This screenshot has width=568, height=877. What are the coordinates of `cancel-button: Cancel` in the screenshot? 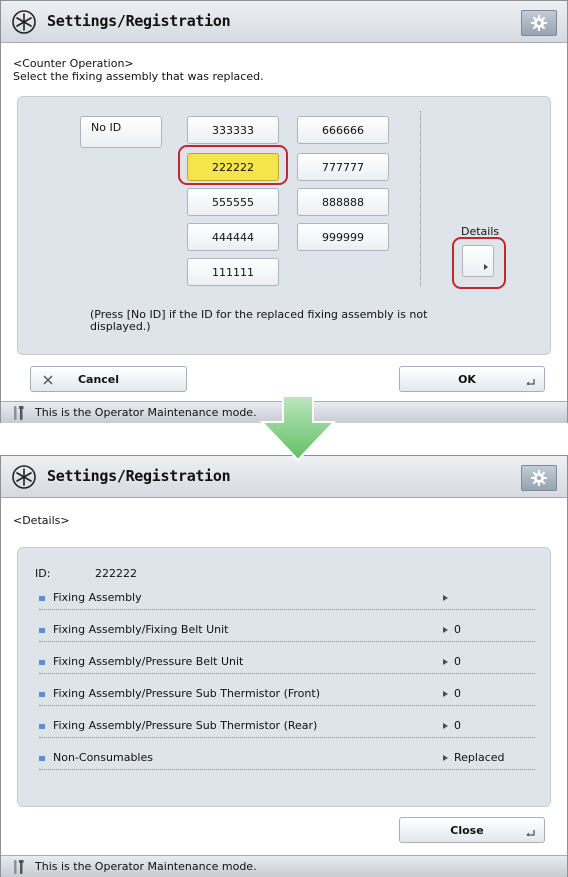 It's located at (108, 379).